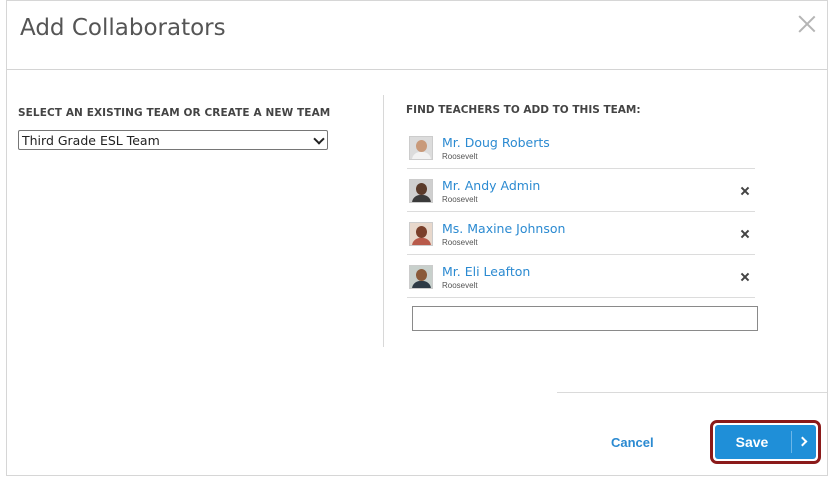  Describe the element at coordinates (581, 147) in the screenshot. I see `teacher-row: Mr. Doug Roberts Roosevelt` at that location.